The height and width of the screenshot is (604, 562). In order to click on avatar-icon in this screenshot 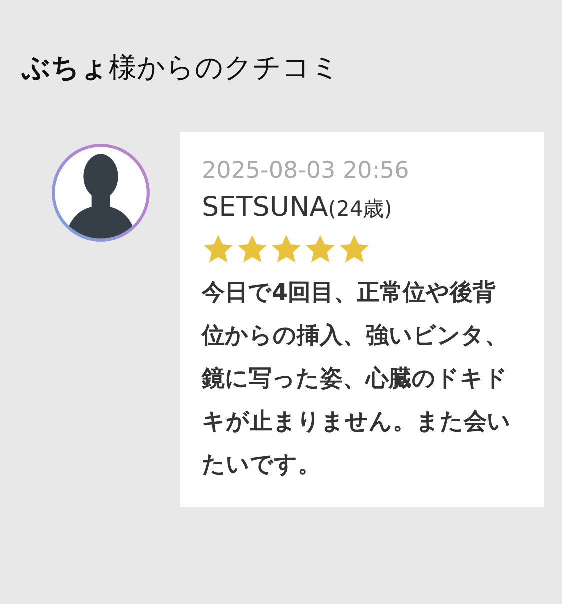, I will do `click(101, 193)`.